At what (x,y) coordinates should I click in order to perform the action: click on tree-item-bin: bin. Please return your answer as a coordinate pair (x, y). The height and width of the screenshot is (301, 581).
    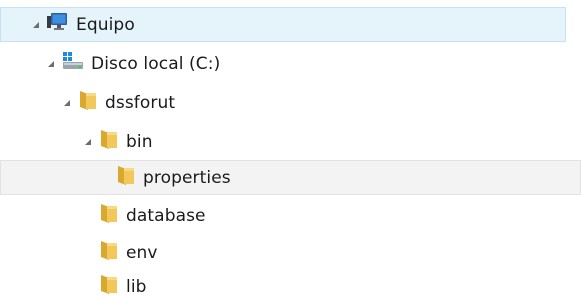
    Looking at the image, I should click on (283, 141).